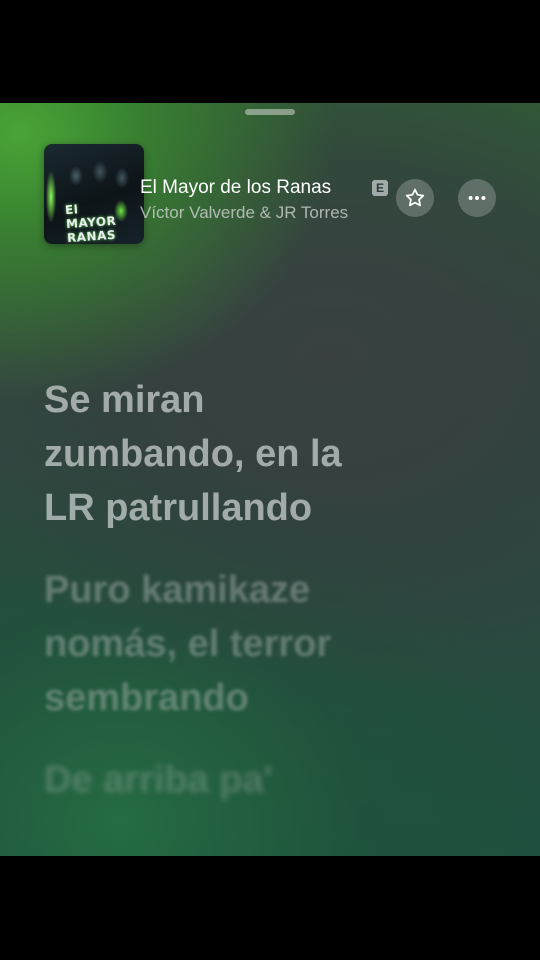  I want to click on lyric-line-upcoming: De arriba pa', so click(279, 780).